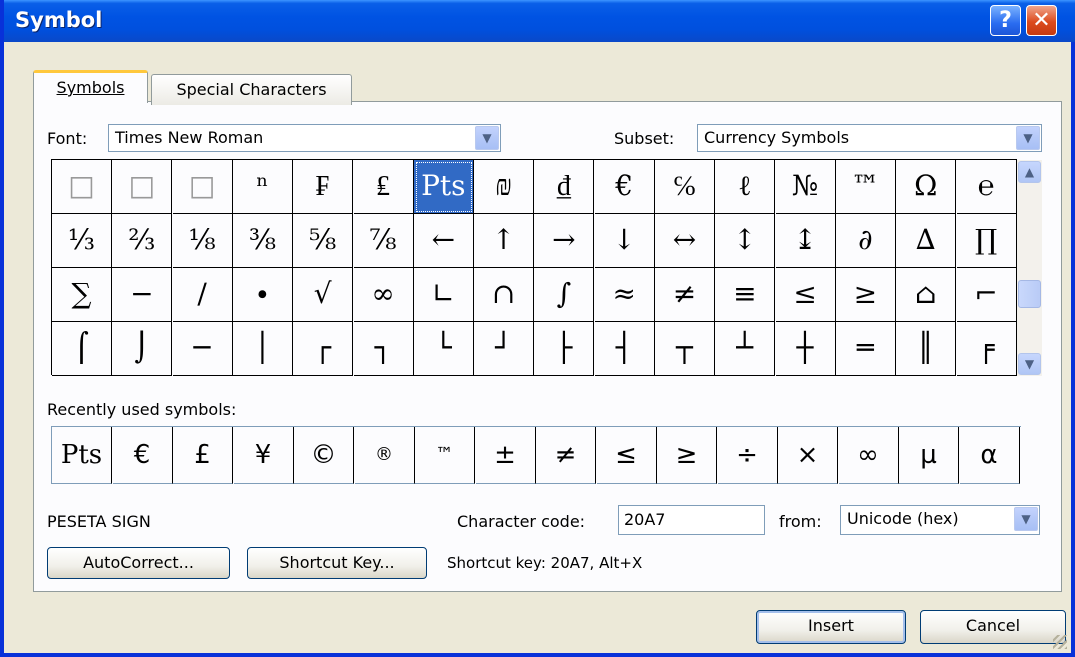  What do you see at coordinates (323, 349) in the screenshot?
I see `symbol-cell: ┌` at bounding box center [323, 349].